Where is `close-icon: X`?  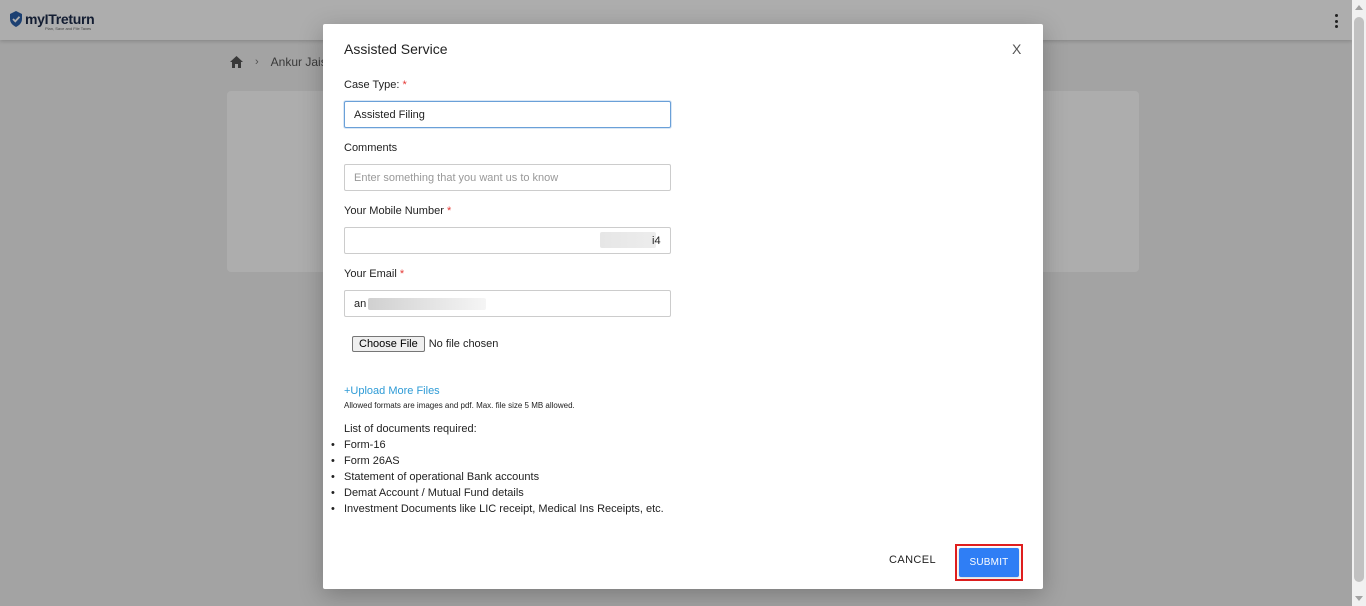
close-icon: X is located at coordinates (1016, 49).